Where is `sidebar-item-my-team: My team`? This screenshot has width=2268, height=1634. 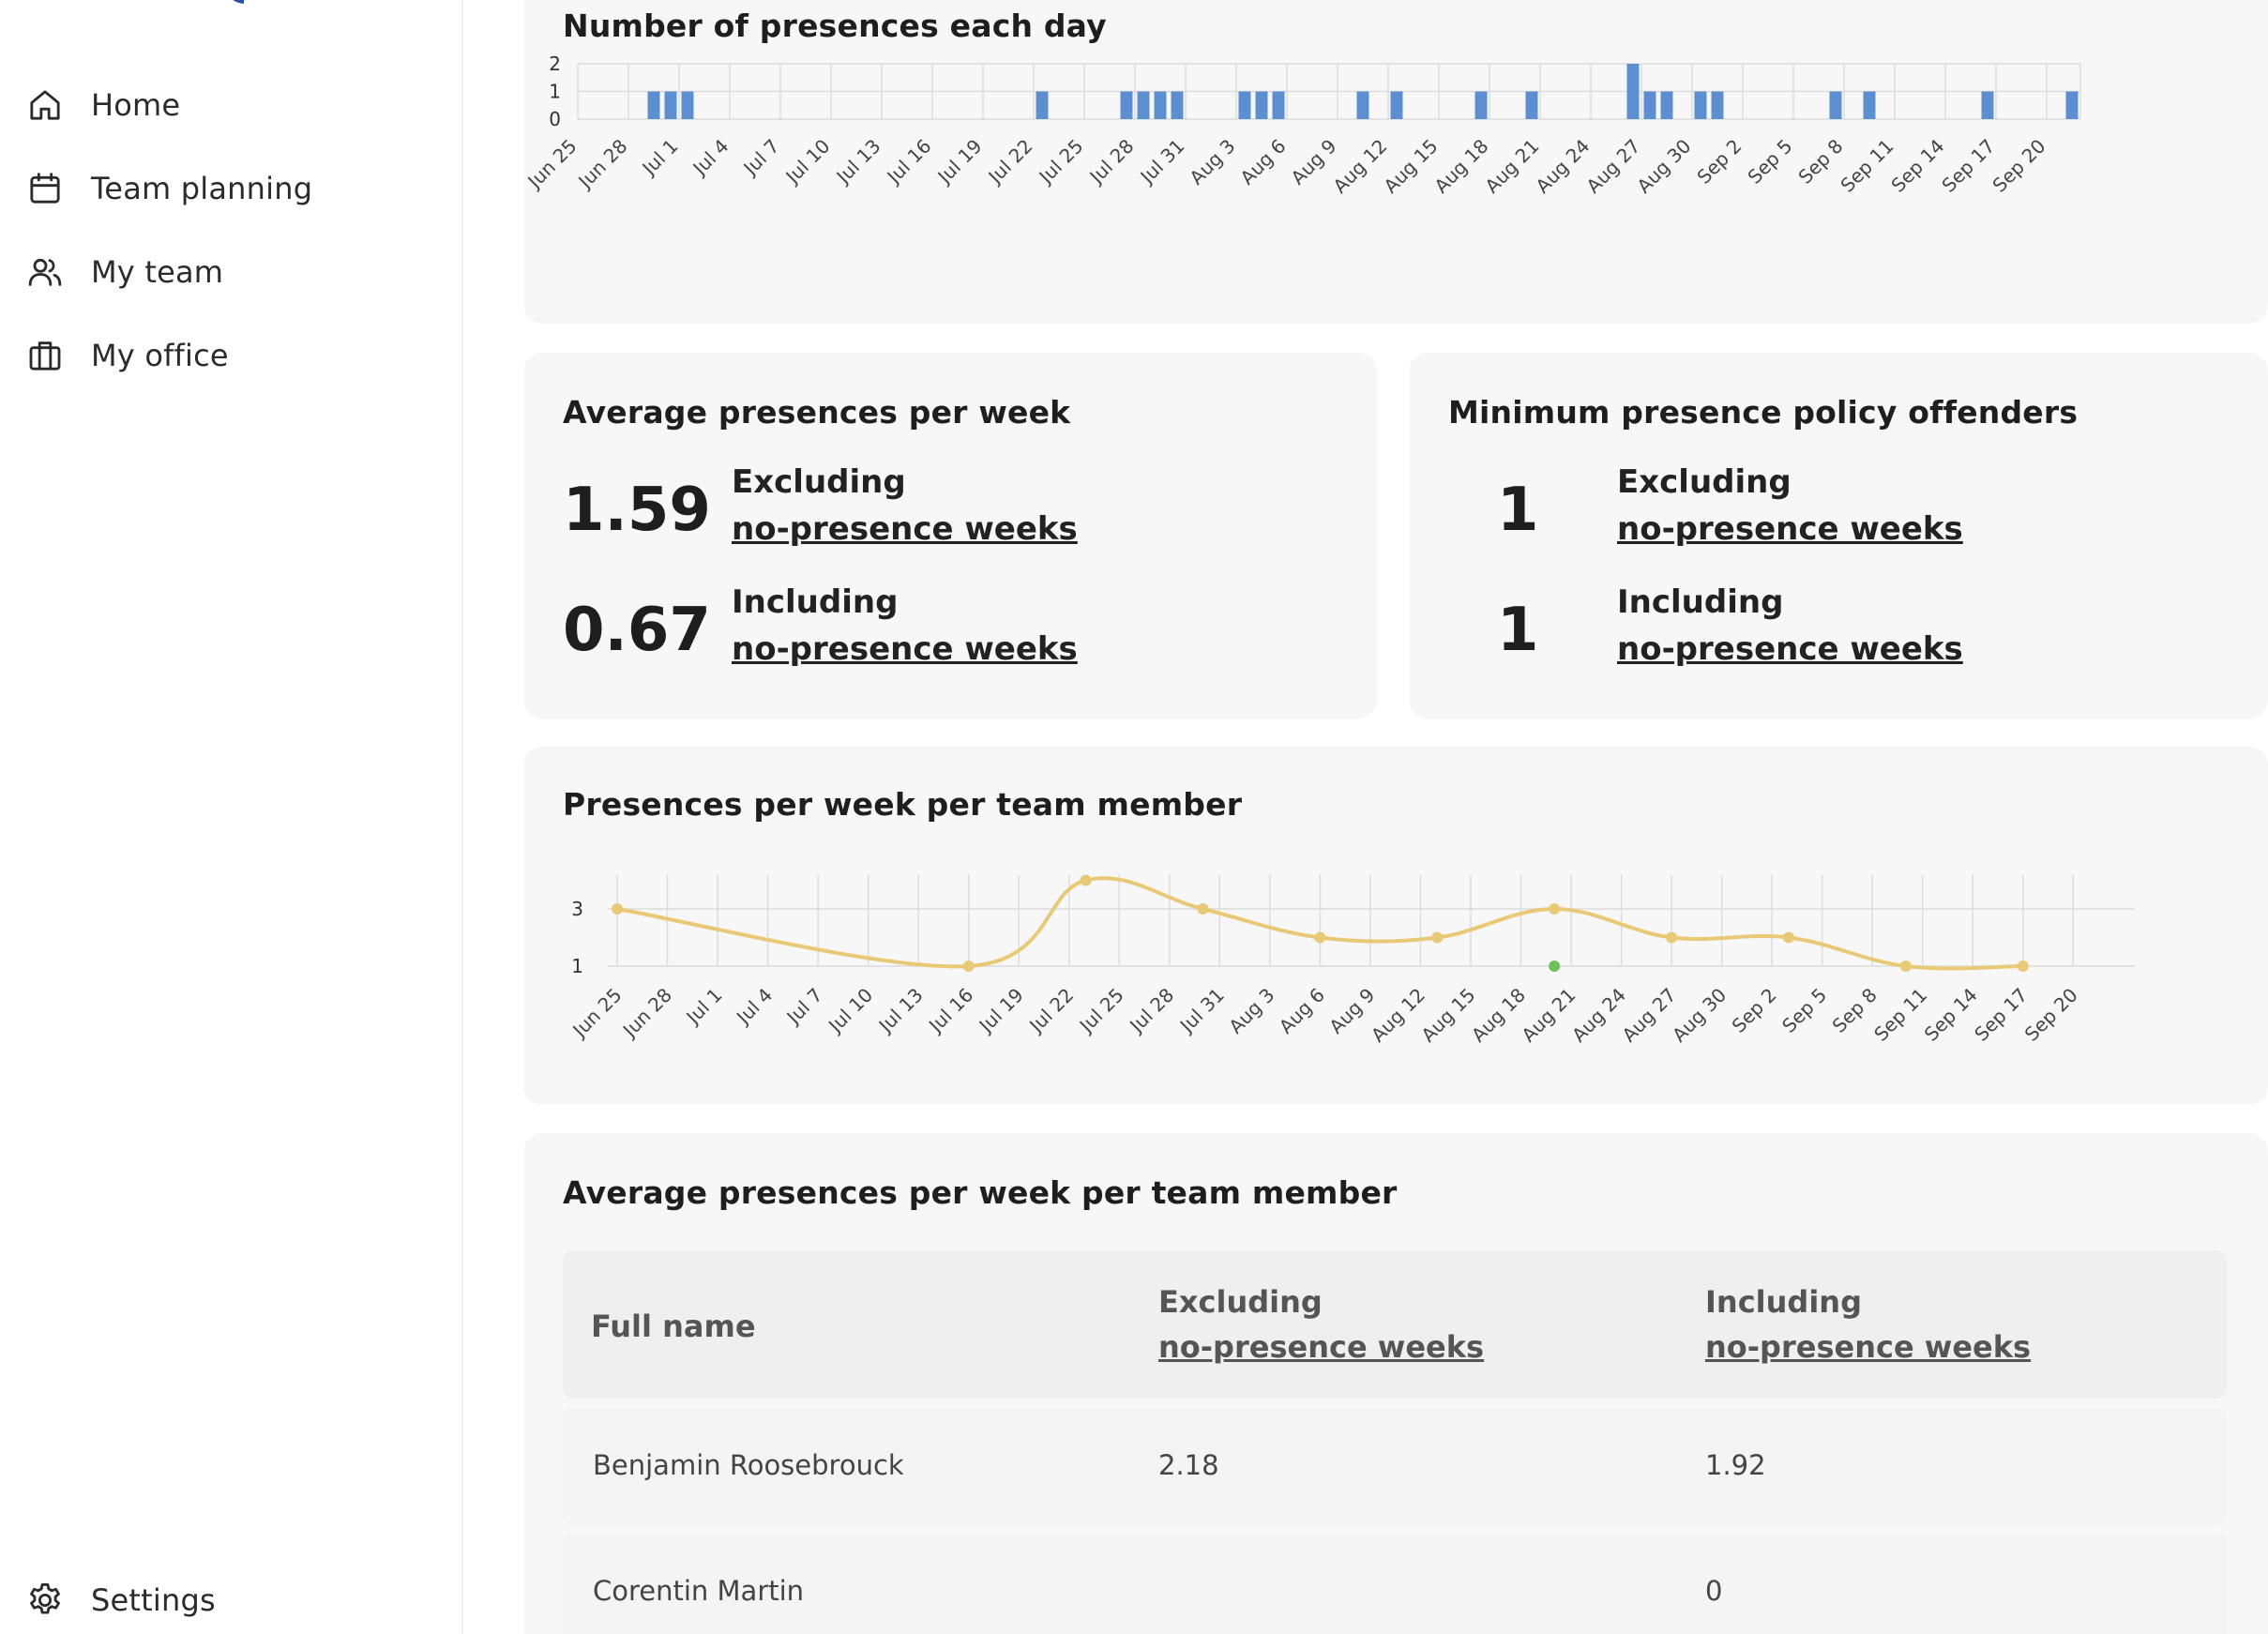
sidebar-item-my-team: My team is located at coordinates (123, 272).